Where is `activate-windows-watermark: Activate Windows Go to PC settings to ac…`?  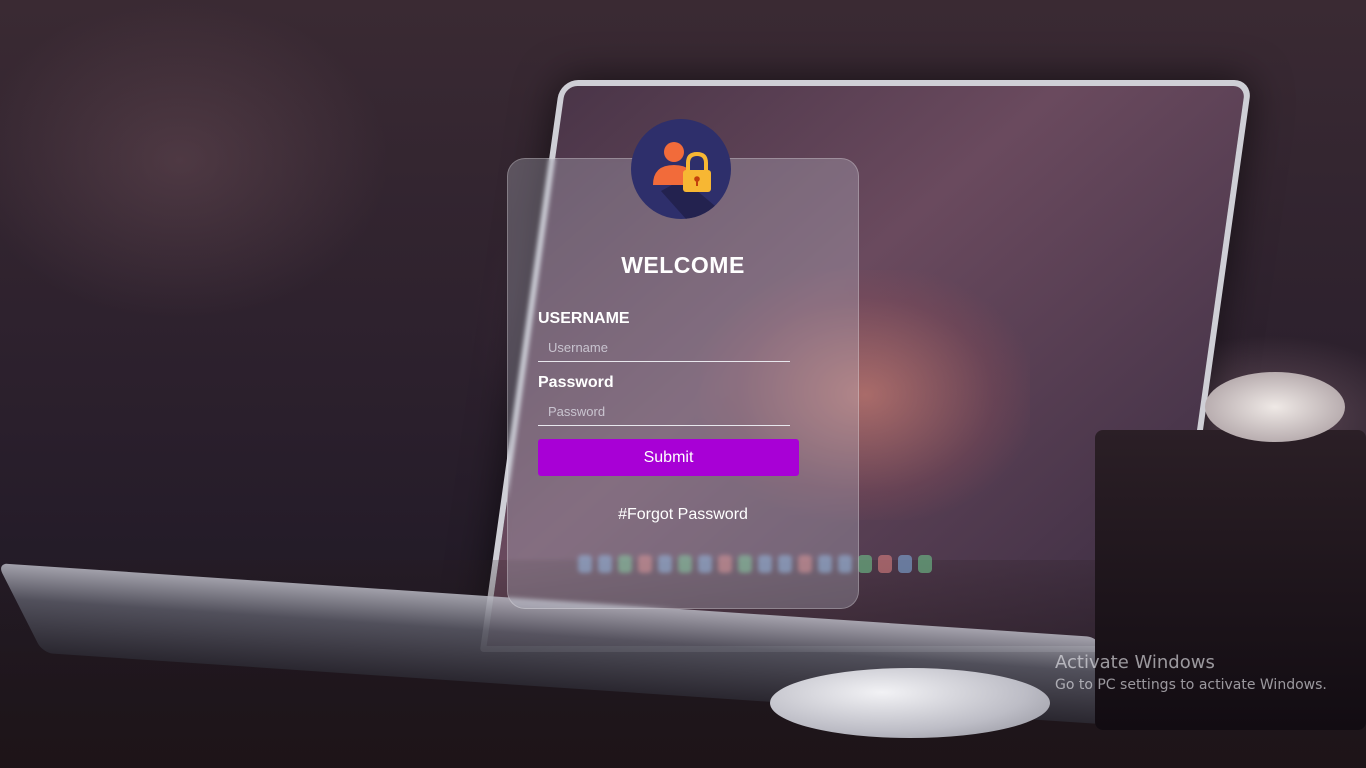
activate-windows-watermark: Activate Windows Go to PC settings to ac… is located at coordinates (1191, 672).